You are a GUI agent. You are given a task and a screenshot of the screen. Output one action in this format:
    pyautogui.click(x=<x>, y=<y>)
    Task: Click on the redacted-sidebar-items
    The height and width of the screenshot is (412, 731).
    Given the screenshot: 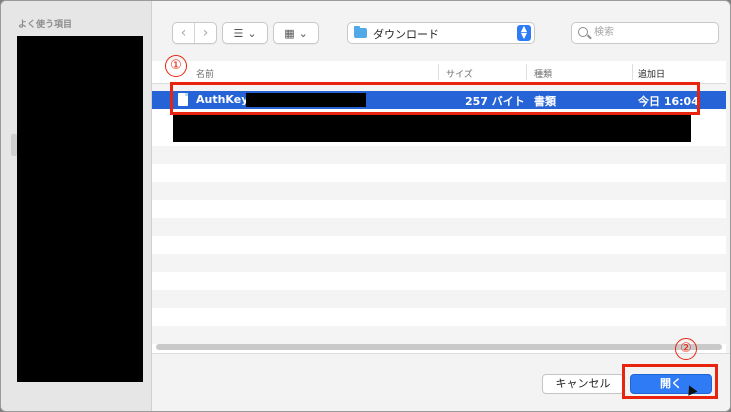 What is the action you would take?
    pyautogui.click(x=80, y=209)
    